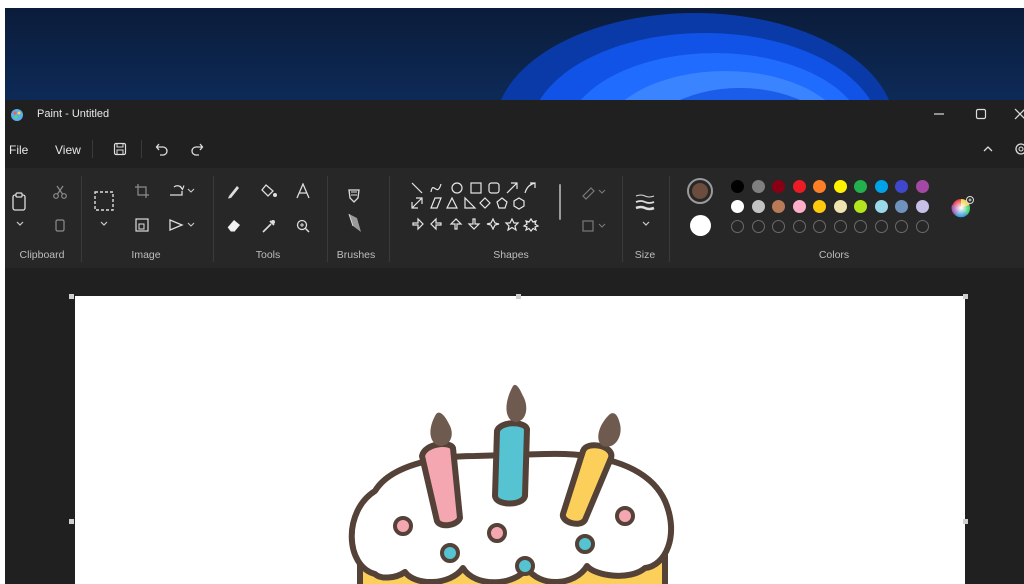  What do you see at coordinates (965, 521) in the screenshot?
I see `canvas-handle-right-middle` at bounding box center [965, 521].